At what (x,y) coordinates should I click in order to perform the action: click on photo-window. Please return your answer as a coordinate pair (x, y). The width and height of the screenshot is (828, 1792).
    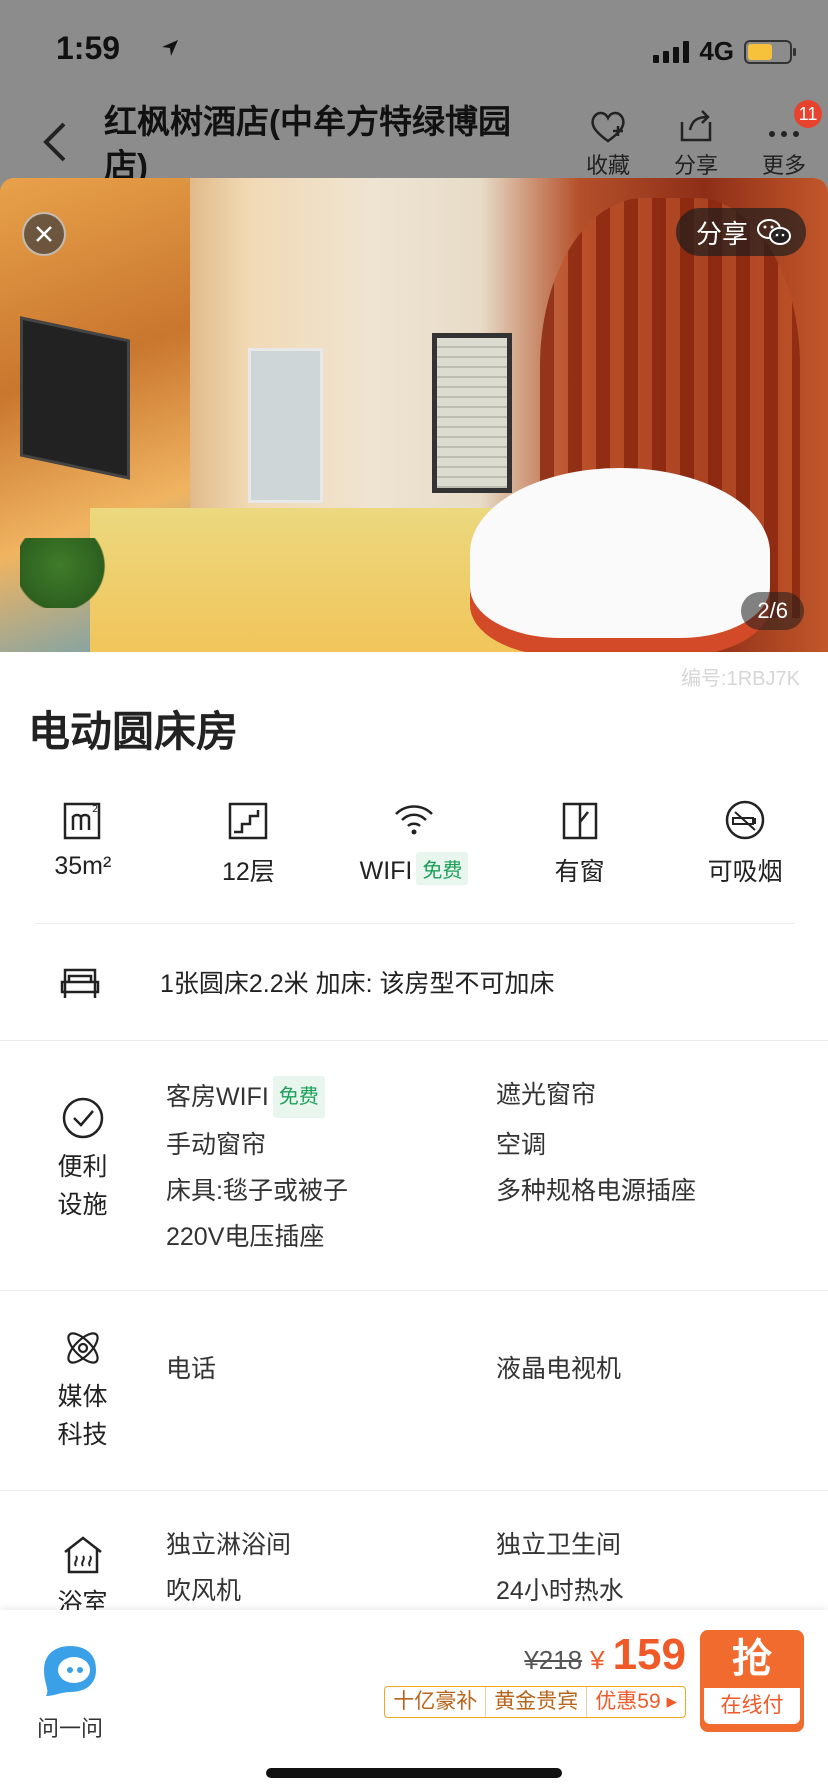
    Looking at the image, I should click on (472, 413).